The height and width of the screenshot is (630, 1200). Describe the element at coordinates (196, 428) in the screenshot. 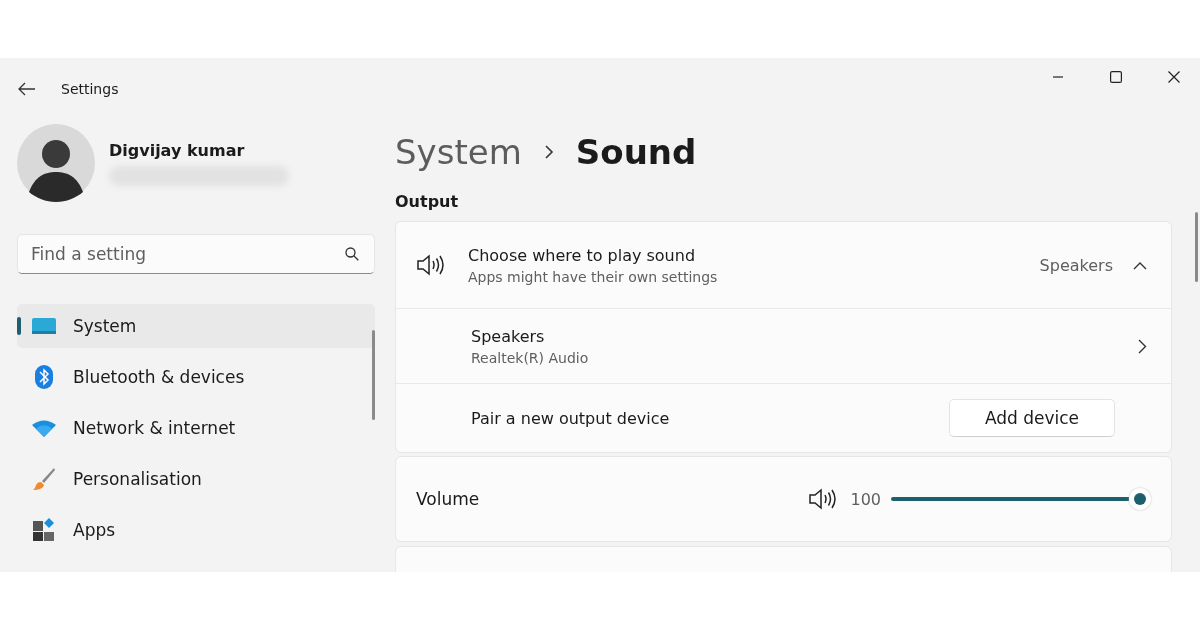

I see `sidebar-item: Network & internet` at that location.